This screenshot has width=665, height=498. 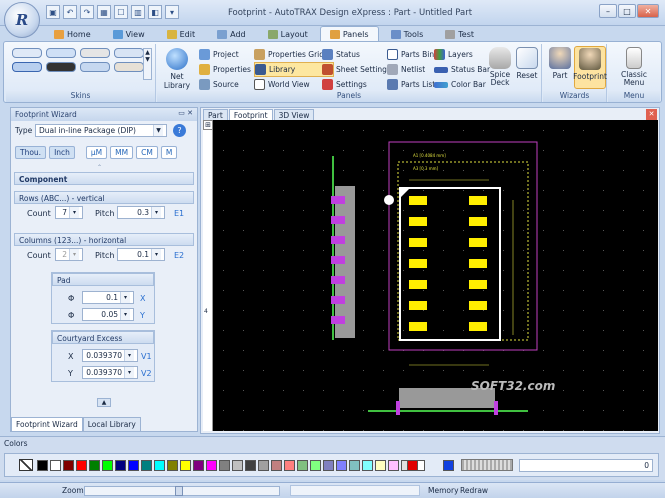 What do you see at coordinates (22, 20) in the screenshot?
I see `app-menu-button: R` at bounding box center [22, 20].